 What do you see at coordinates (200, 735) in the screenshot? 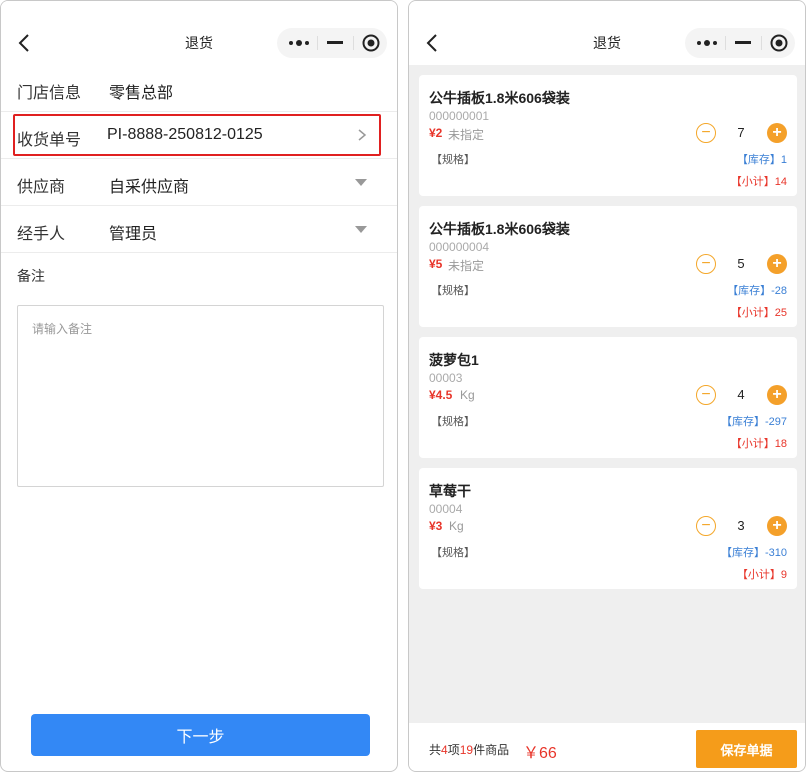
I see `next-step-button: 下一步` at bounding box center [200, 735].